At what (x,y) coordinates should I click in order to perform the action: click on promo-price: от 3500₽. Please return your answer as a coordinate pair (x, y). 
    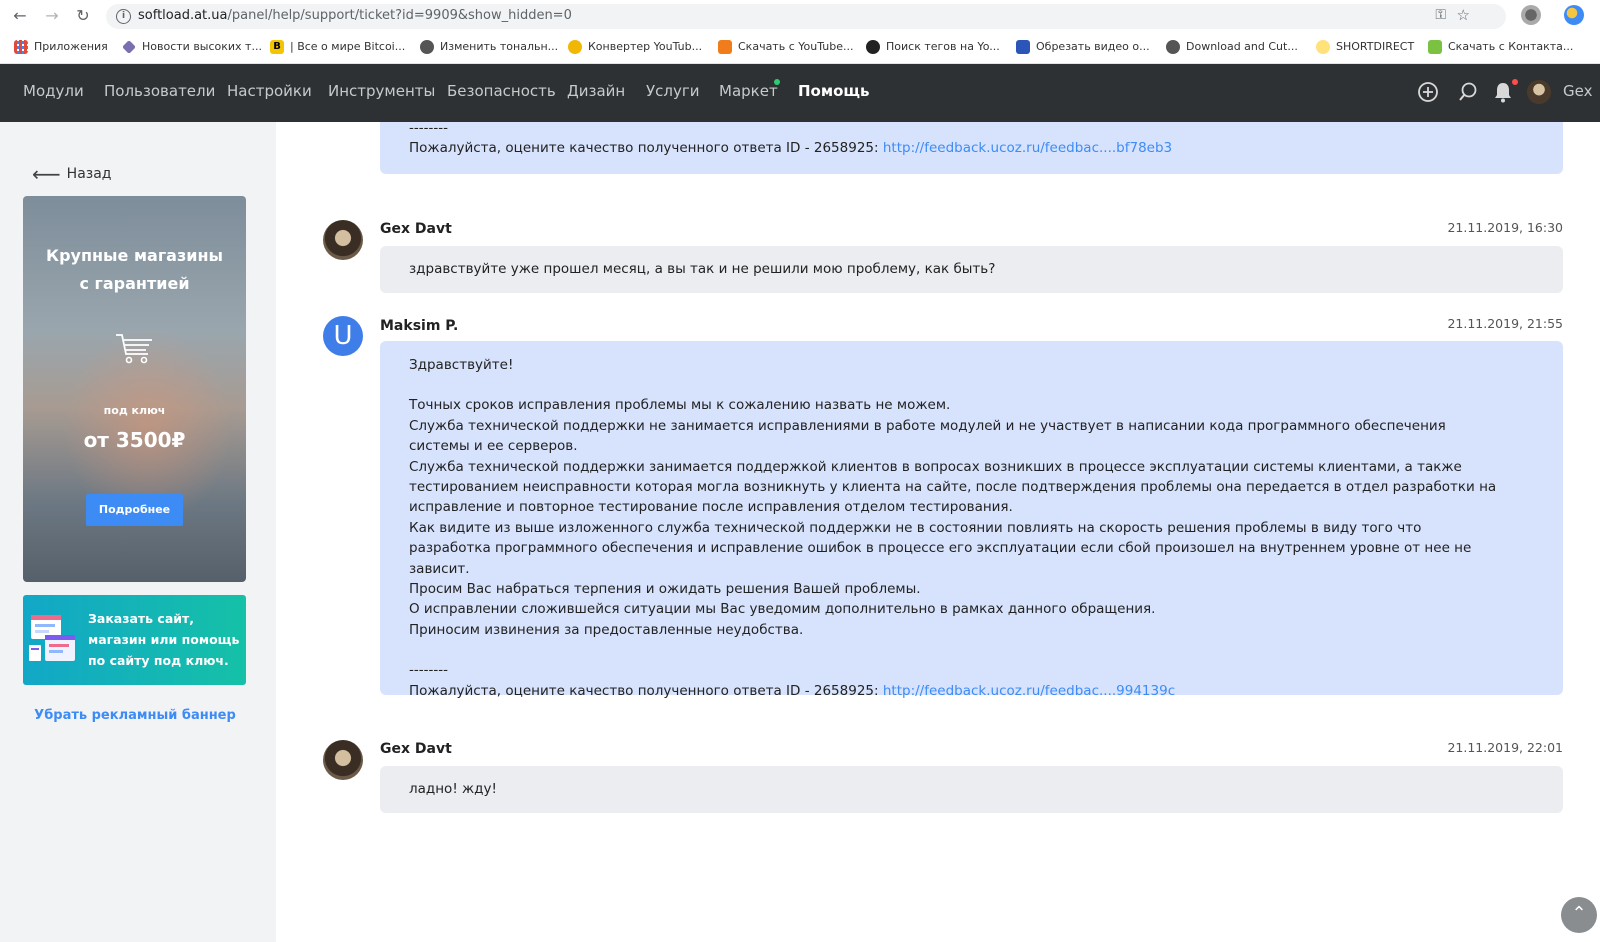
    Looking at the image, I should click on (134, 440).